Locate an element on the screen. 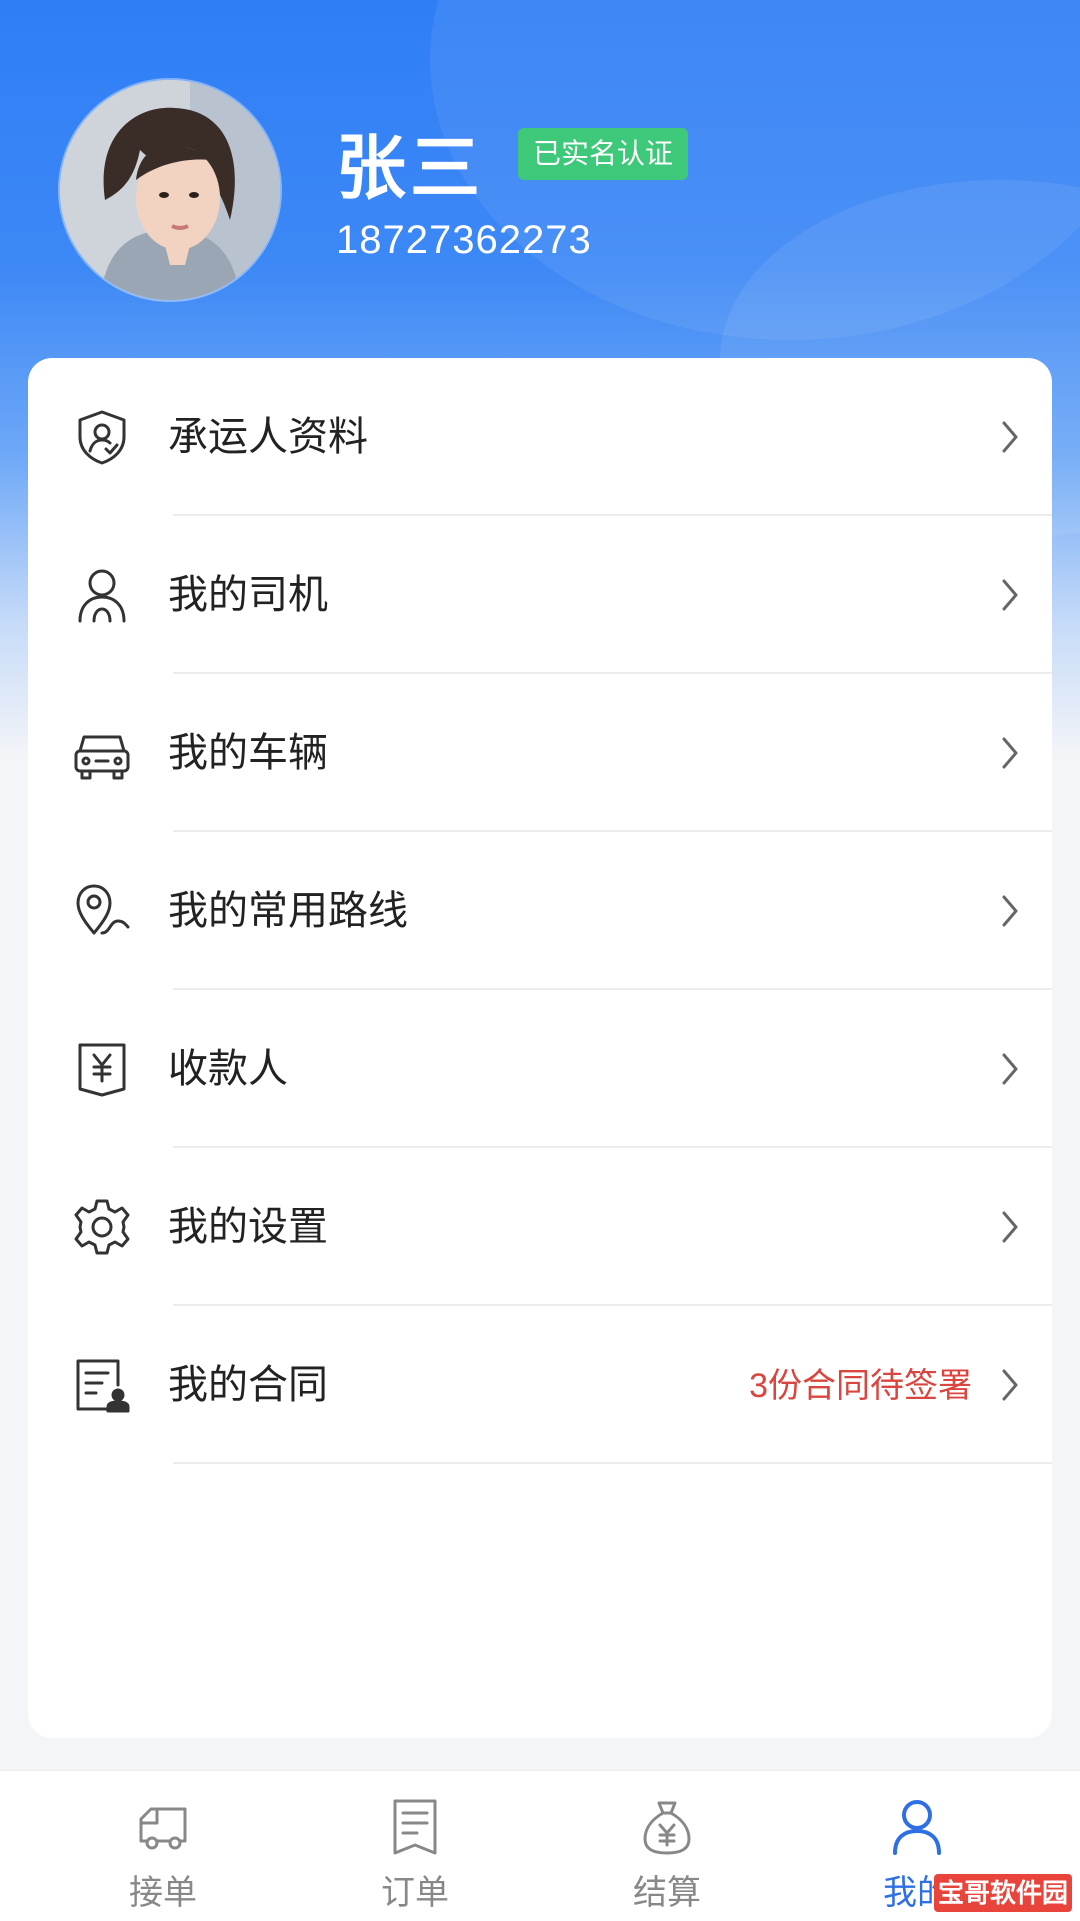  menu-item-my-vehicles: 我的车辆 is located at coordinates (540, 753).